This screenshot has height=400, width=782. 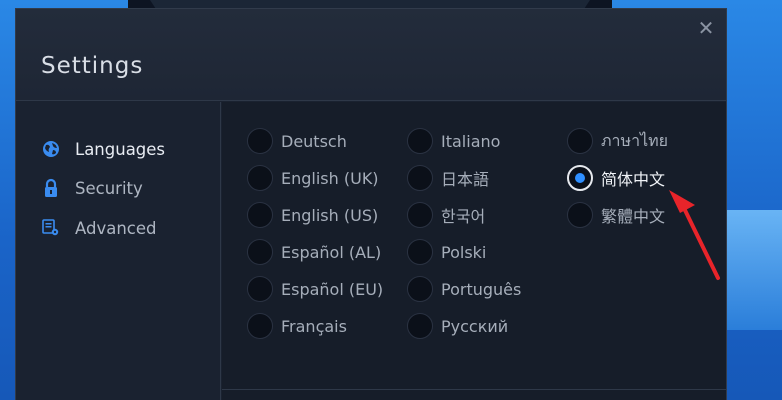 I want to click on sidebar-item-label: Languages, so click(x=120, y=149).